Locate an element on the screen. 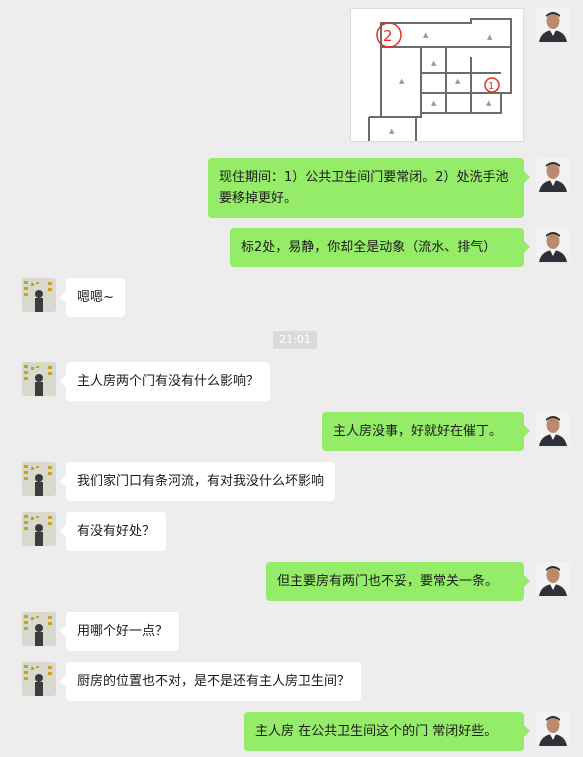  floor-plan-image: ▲ ▲ ▲ ▲ ▲ ▲ ▲ ▲ 2 1 is located at coordinates (437, 75).